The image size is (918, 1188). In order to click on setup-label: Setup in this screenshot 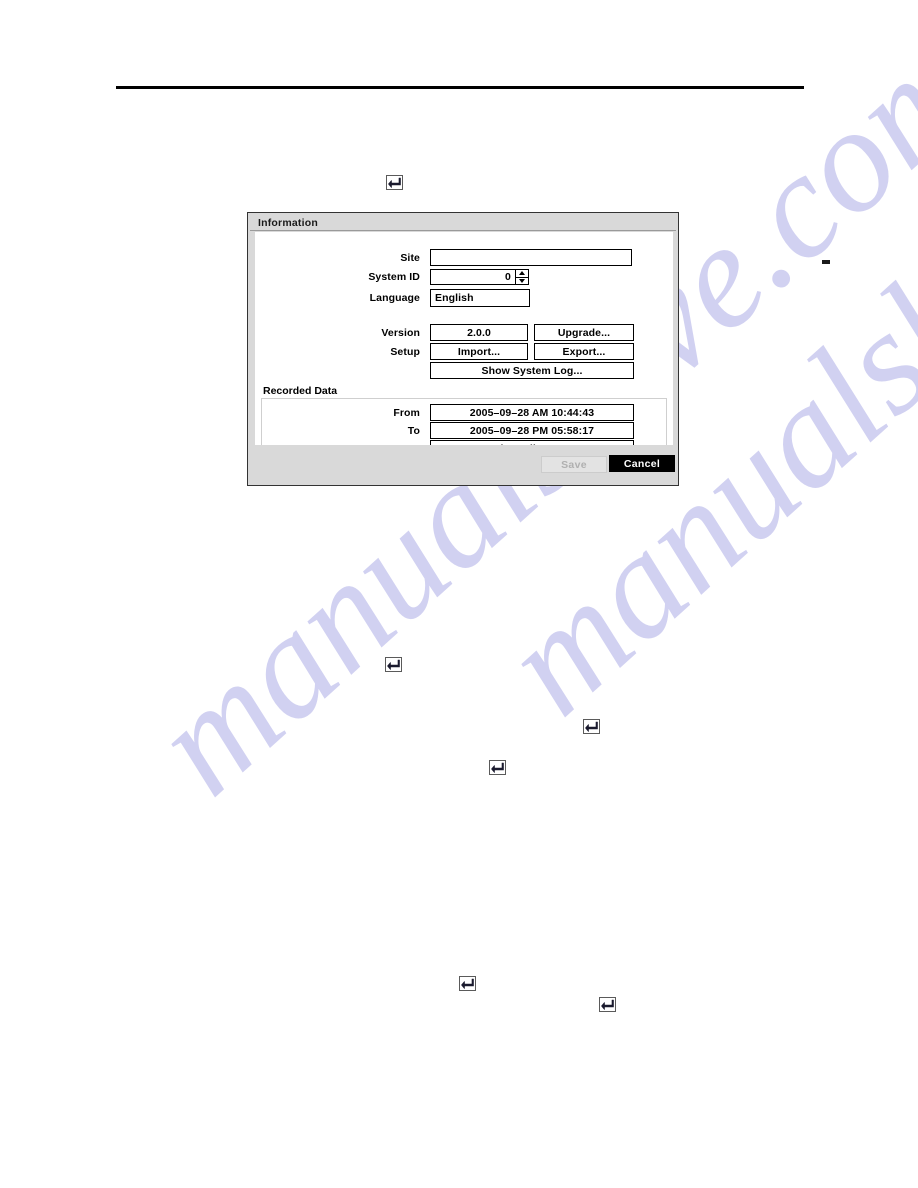, I will do `click(405, 351)`.